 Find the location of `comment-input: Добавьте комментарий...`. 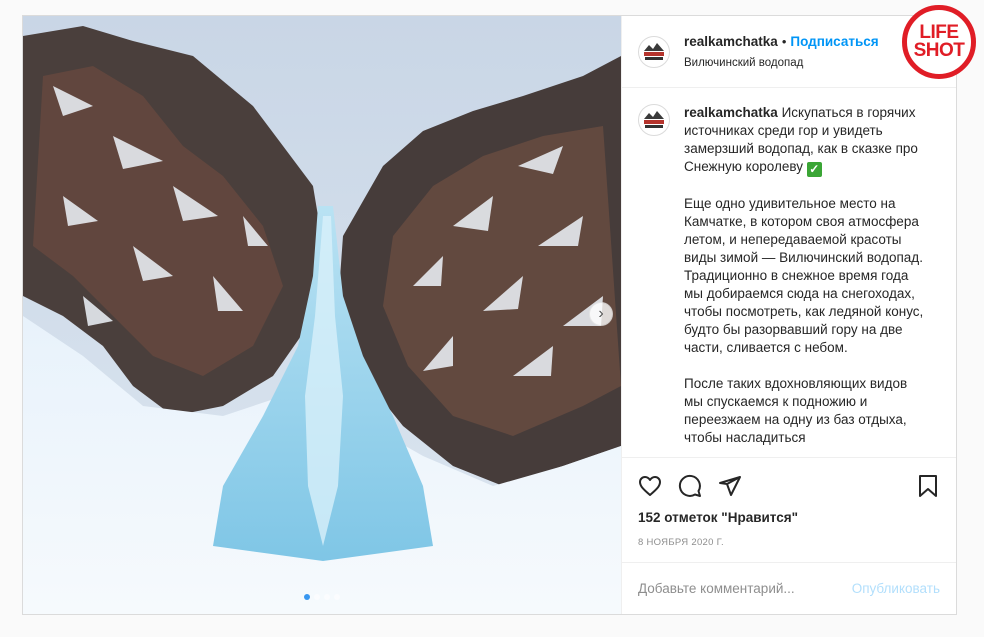

comment-input: Добавьте комментарий... is located at coordinates (716, 588).